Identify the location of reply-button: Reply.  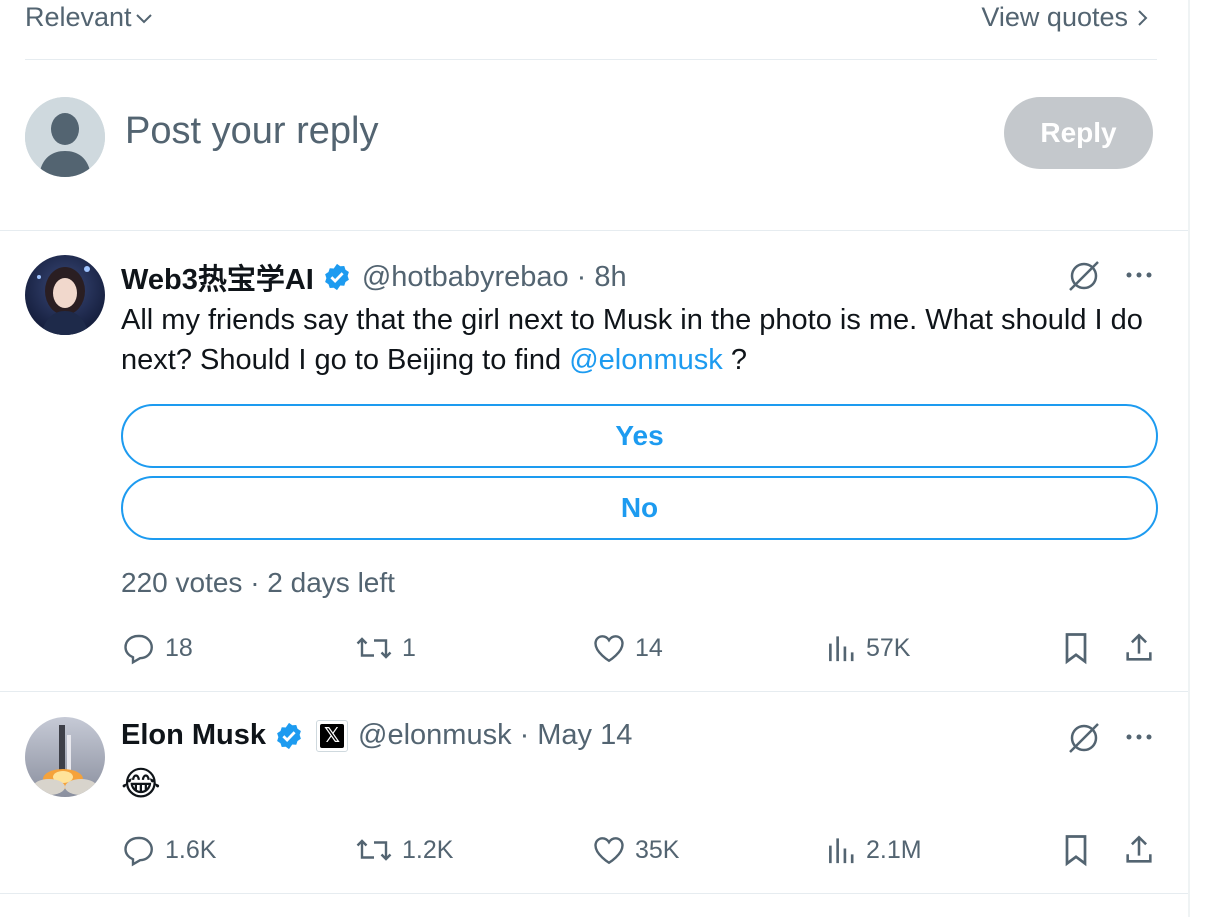
(1078, 133).